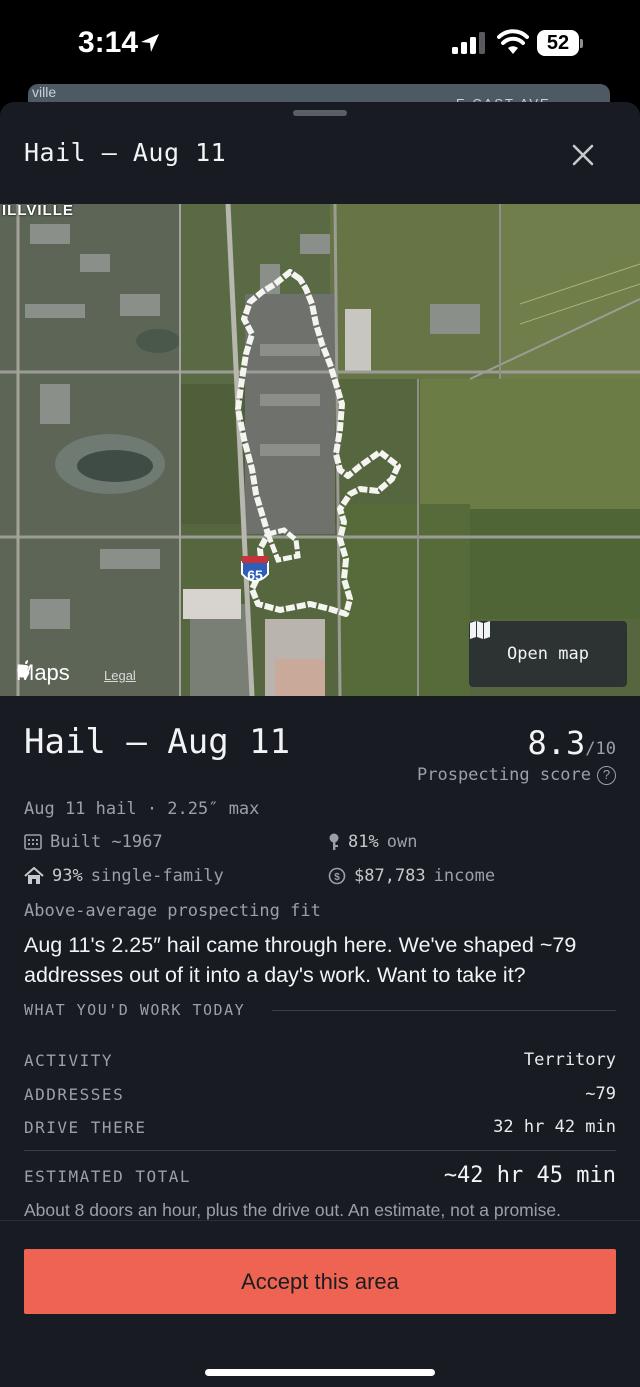 The height and width of the screenshot is (1387, 640). What do you see at coordinates (157, 876) in the screenshot?
I see `single-family-label: single-family` at bounding box center [157, 876].